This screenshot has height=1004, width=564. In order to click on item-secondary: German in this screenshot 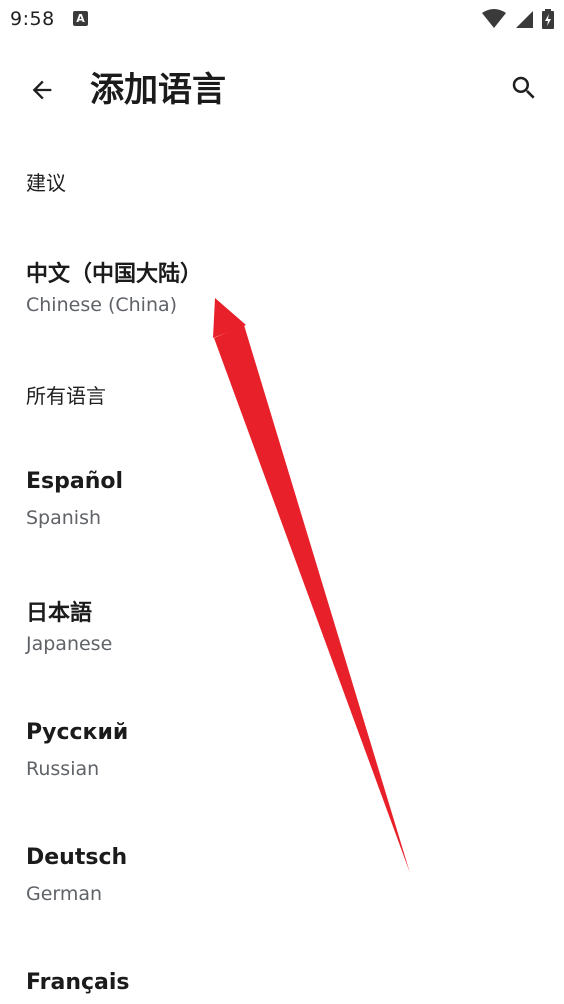, I will do `click(64, 894)`.